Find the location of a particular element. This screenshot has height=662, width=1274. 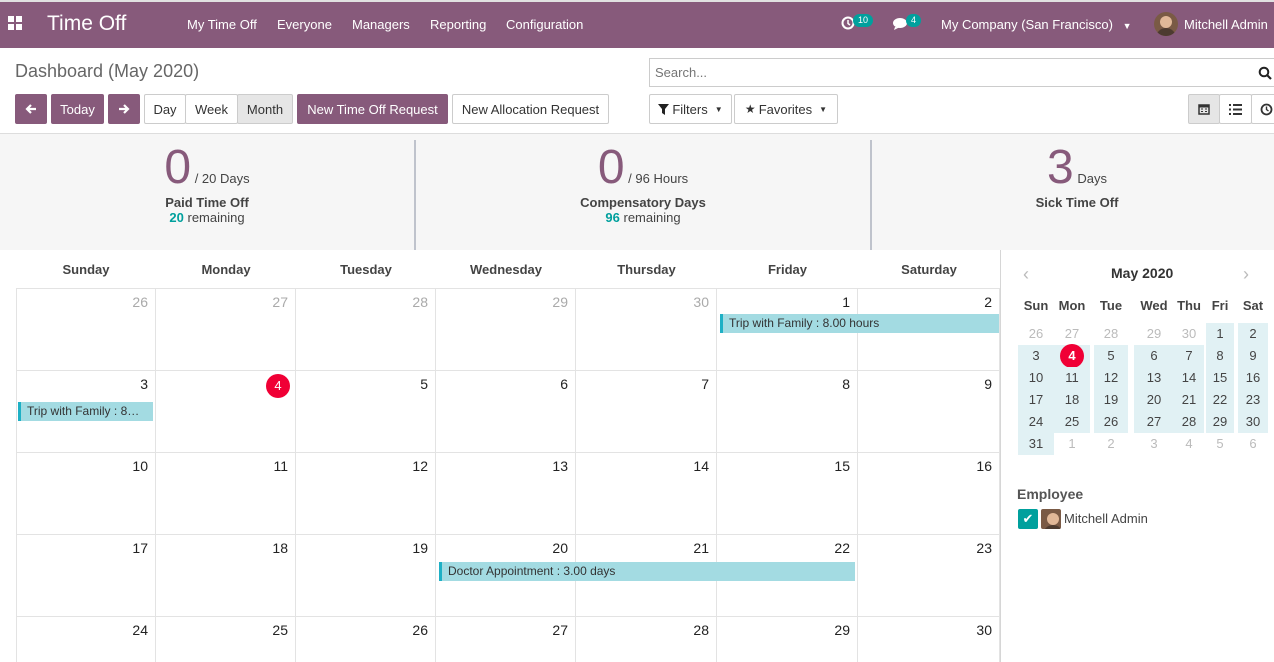

favorites-dropdown: ★ Favorites ▼ is located at coordinates (786, 109).